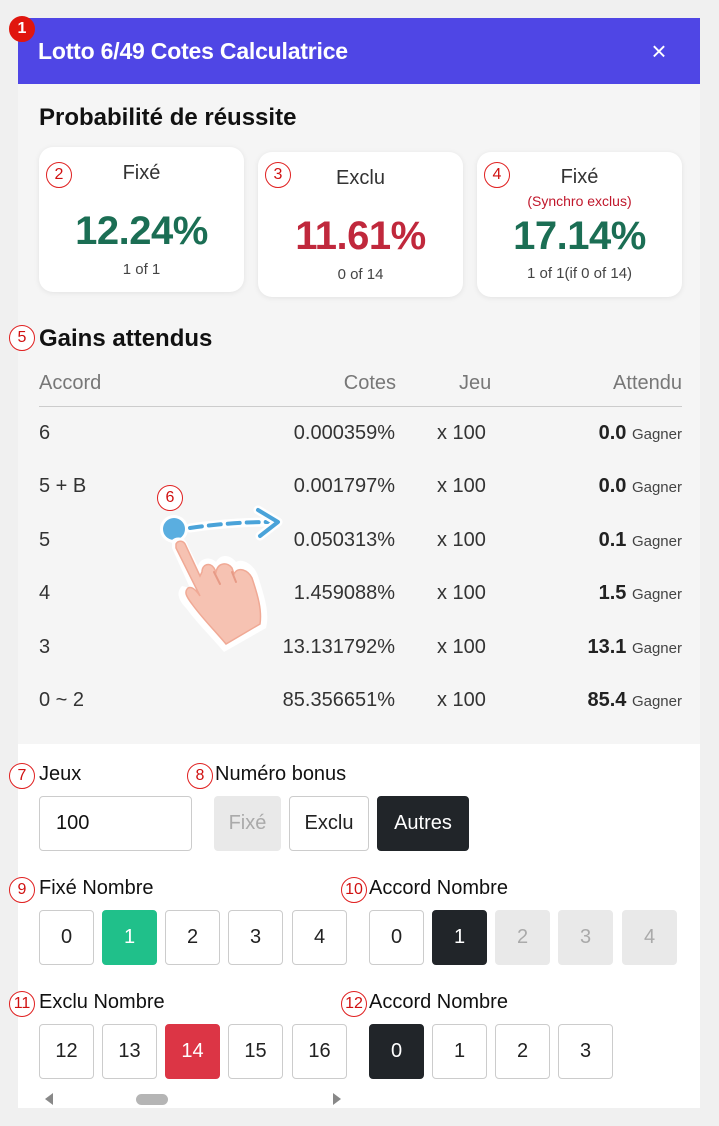  What do you see at coordinates (423, 823) in the screenshot?
I see `bonus-option-others: Autres` at bounding box center [423, 823].